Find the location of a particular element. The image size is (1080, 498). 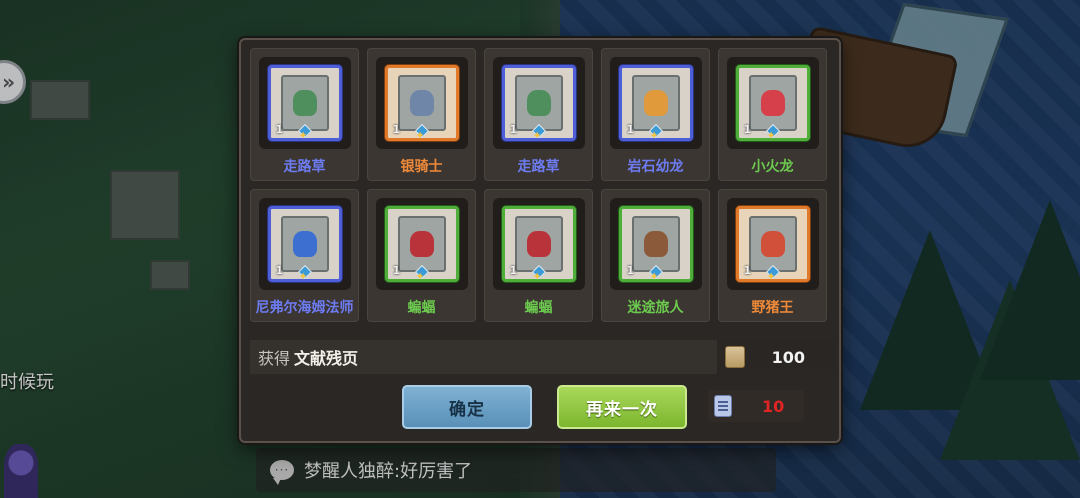

bonus-reward-row: 获得 文献残页 100 is located at coordinates (542, 357).